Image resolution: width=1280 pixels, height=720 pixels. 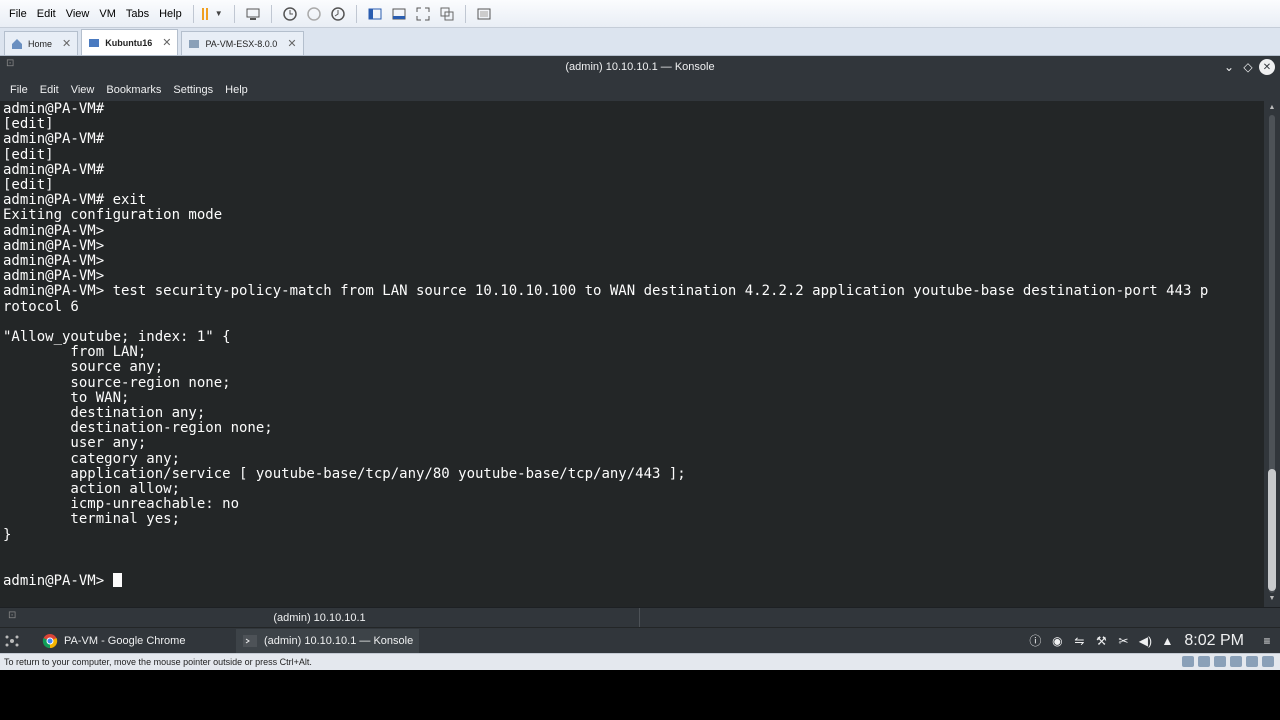 What do you see at coordinates (50, 640) in the screenshot?
I see `chrome-icon` at bounding box center [50, 640].